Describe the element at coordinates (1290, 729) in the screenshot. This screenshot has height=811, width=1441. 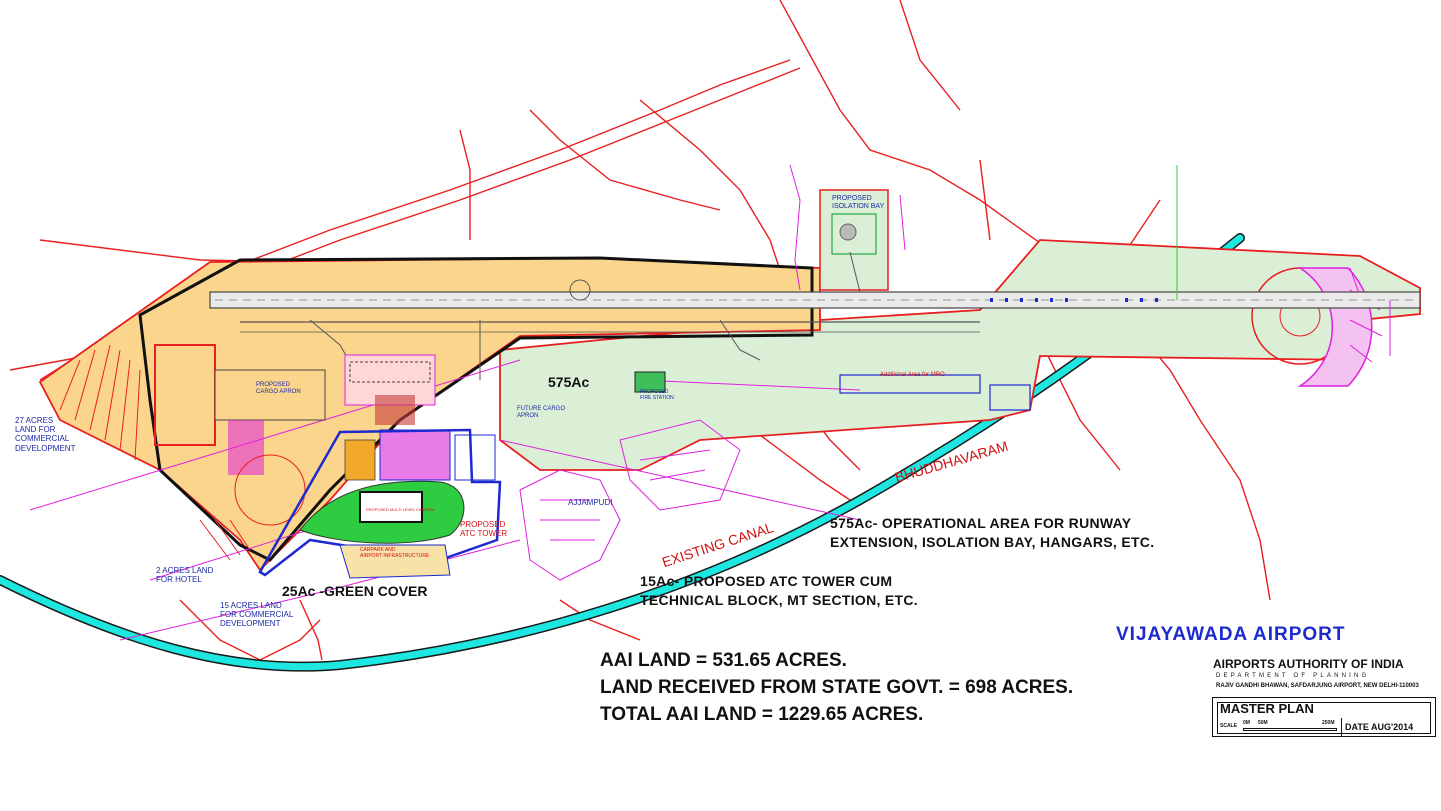
I see `scale-bar` at that location.